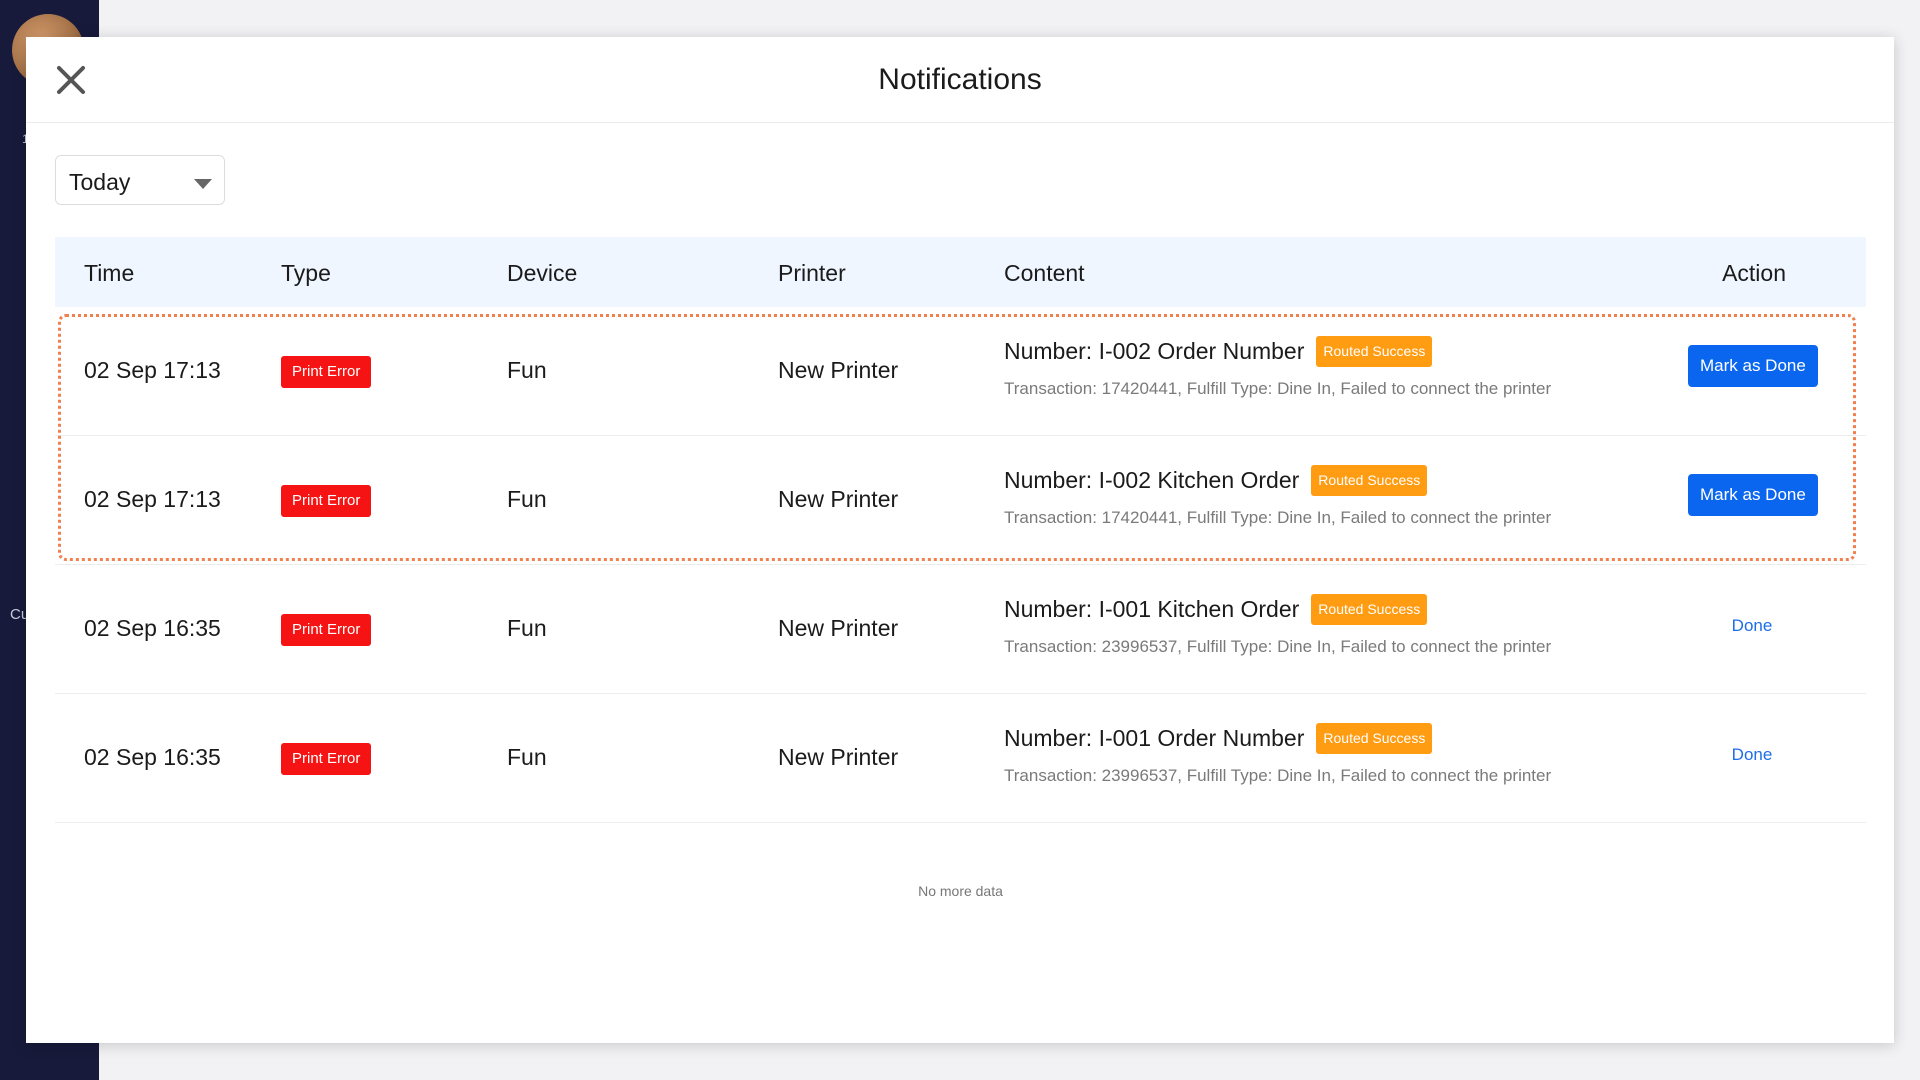  I want to click on header-action: Action, so click(1754, 273).